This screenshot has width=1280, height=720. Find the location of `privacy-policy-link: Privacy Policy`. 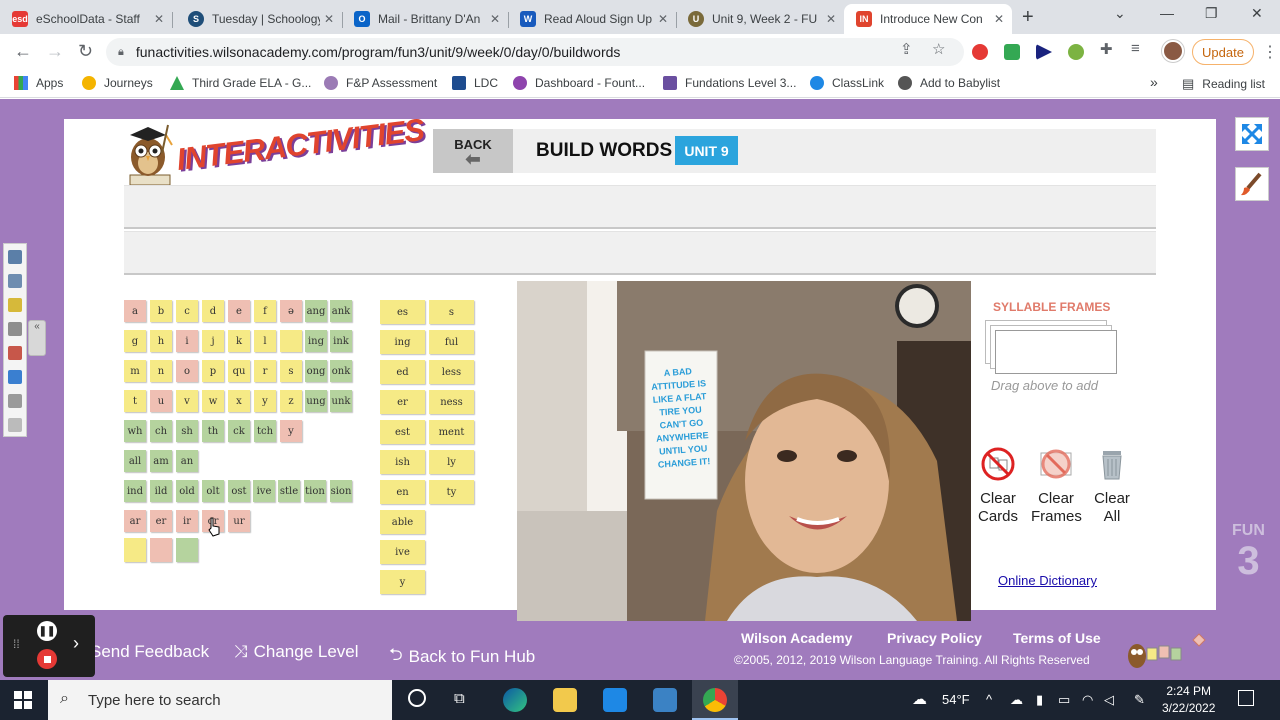

privacy-policy-link: Privacy Policy is located at coordinates (934, 638).